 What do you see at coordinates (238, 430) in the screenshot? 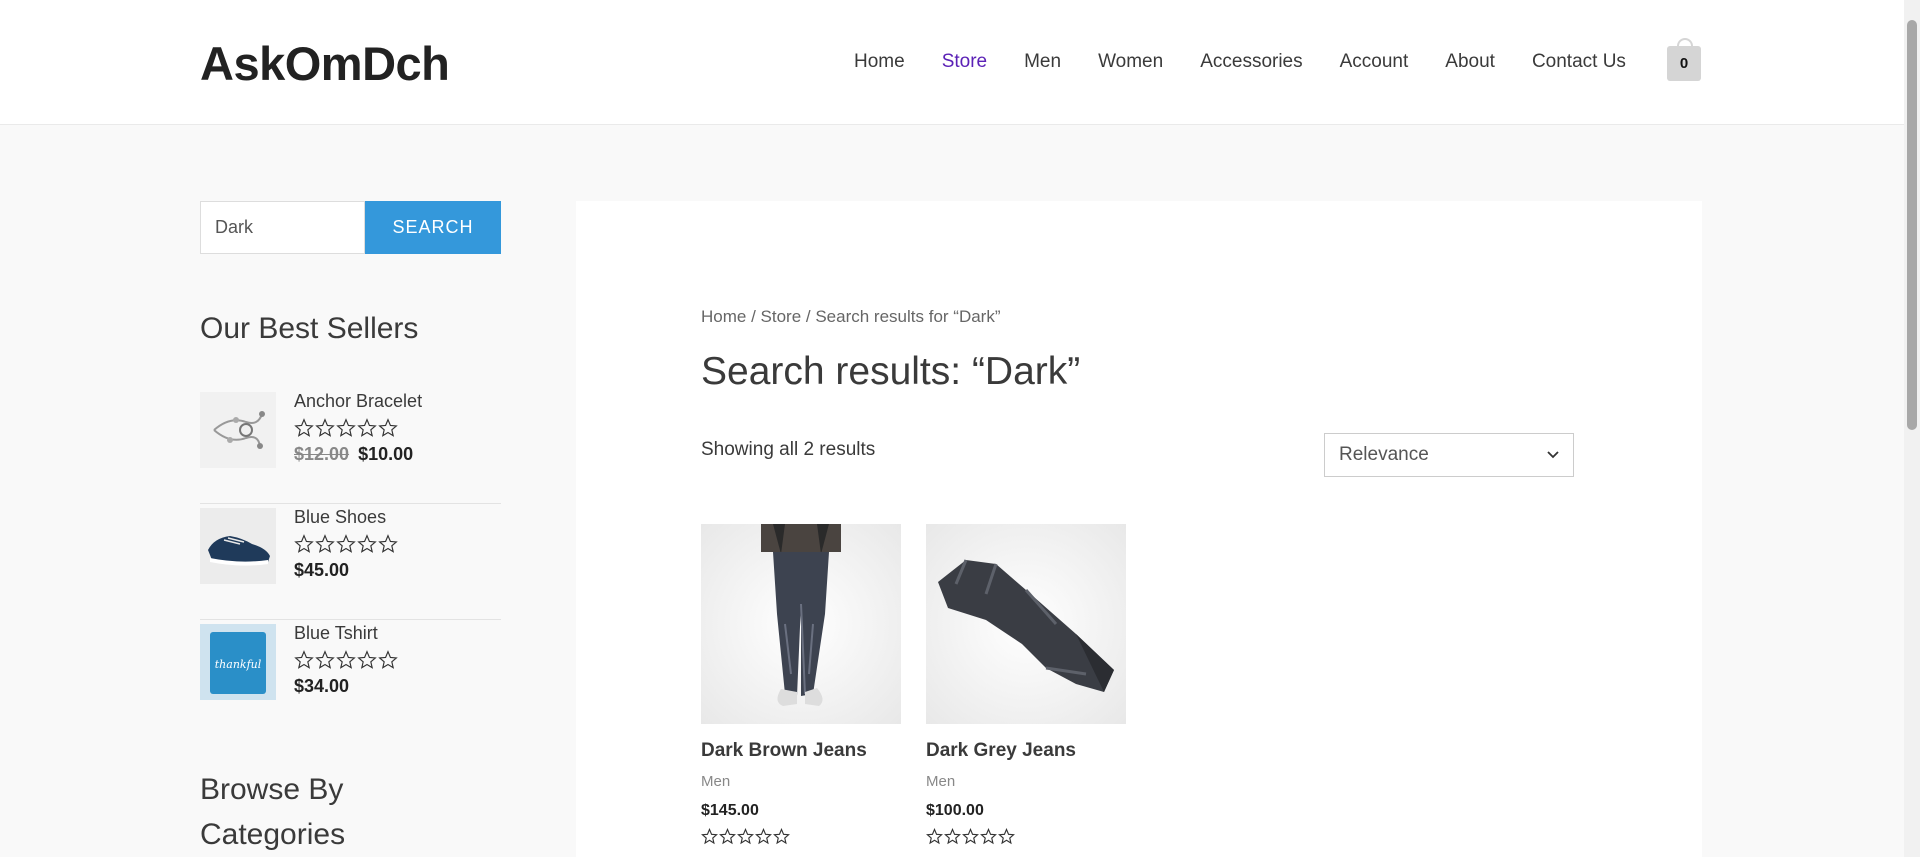
I see `anchor-bracelet-image` at bounding box center [238, 430].